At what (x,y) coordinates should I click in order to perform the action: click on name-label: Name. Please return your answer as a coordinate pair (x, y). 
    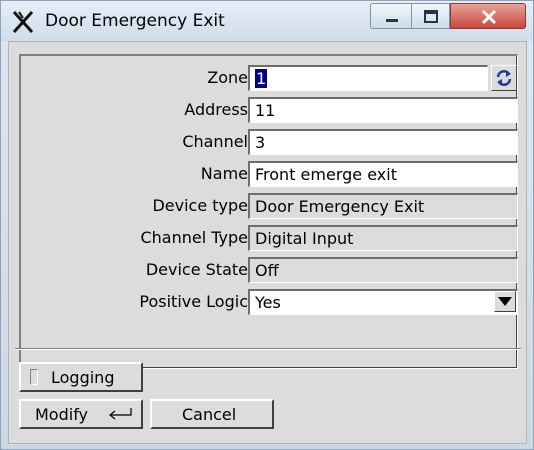
    Looking at the image, I should click on (224, 173).